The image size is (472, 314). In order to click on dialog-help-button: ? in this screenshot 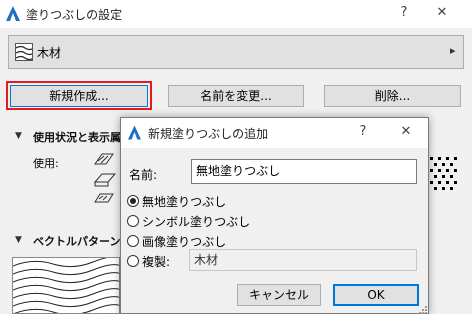, I will do `click(363, 133)`.